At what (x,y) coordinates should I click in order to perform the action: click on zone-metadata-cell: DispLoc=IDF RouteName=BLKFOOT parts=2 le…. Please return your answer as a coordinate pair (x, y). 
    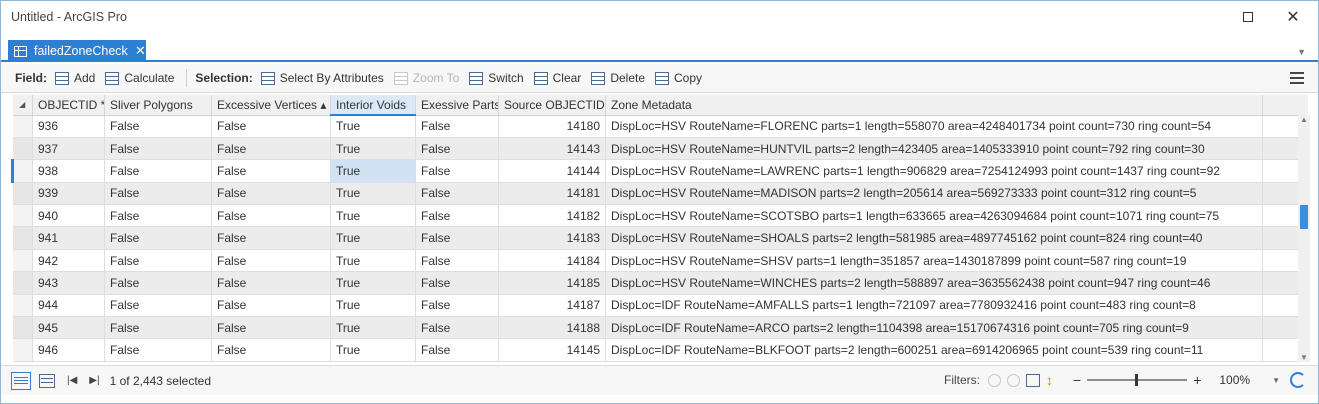
    Looking at the image, I should click on (934, 350).